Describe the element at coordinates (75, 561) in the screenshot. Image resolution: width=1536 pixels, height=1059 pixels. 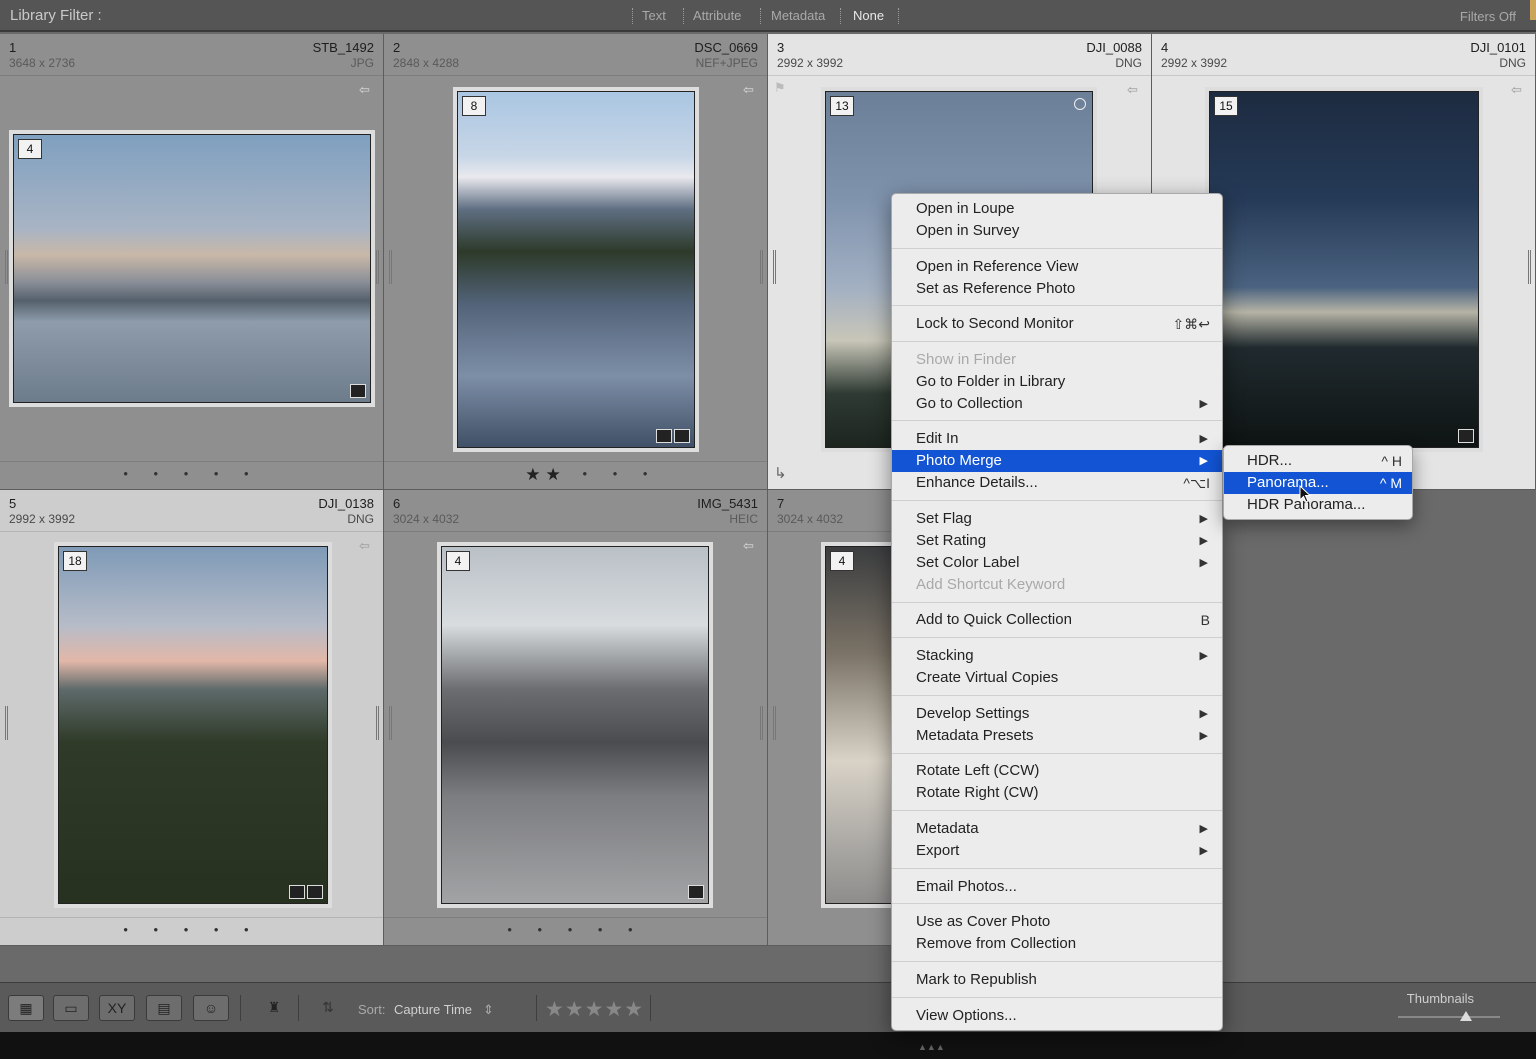
I see `stack-badge: 18` at that location.